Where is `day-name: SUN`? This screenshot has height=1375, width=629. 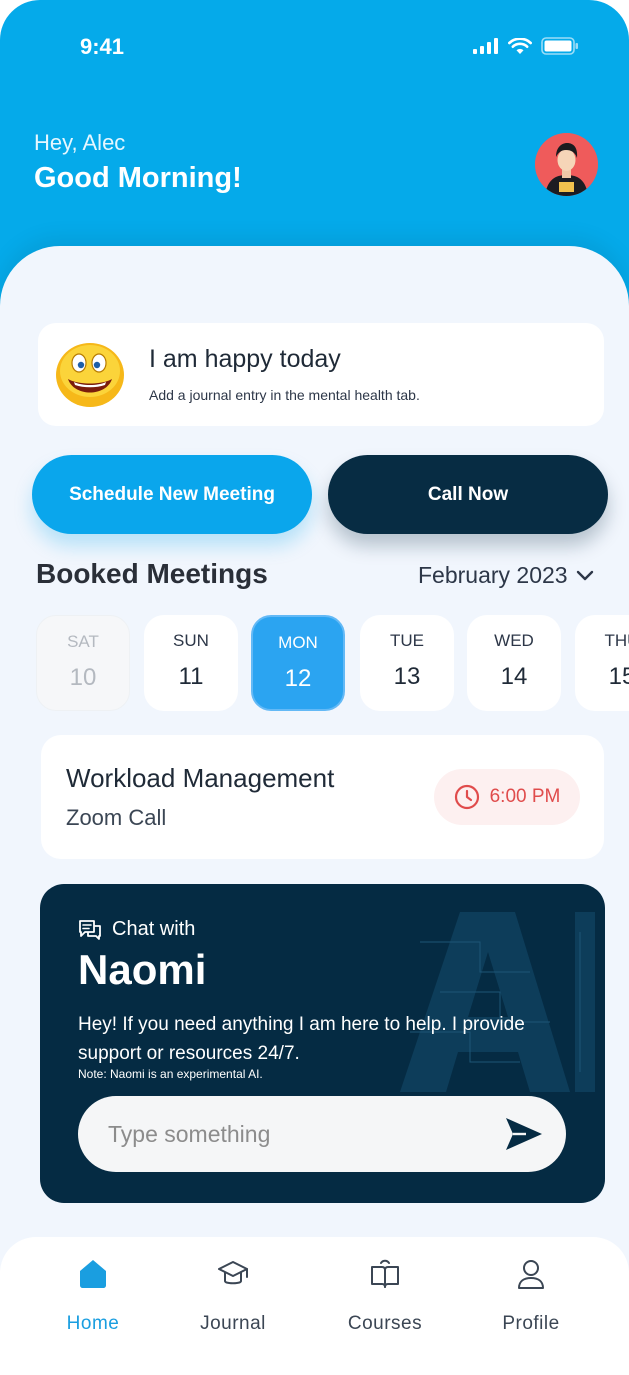 day-name: SUN is located at coordinates (191, 640).